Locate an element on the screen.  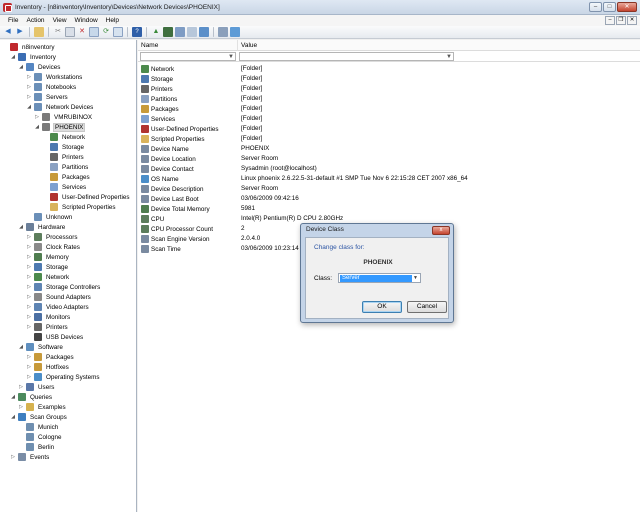
menu-window: Window is located at coordinates (86, 20).